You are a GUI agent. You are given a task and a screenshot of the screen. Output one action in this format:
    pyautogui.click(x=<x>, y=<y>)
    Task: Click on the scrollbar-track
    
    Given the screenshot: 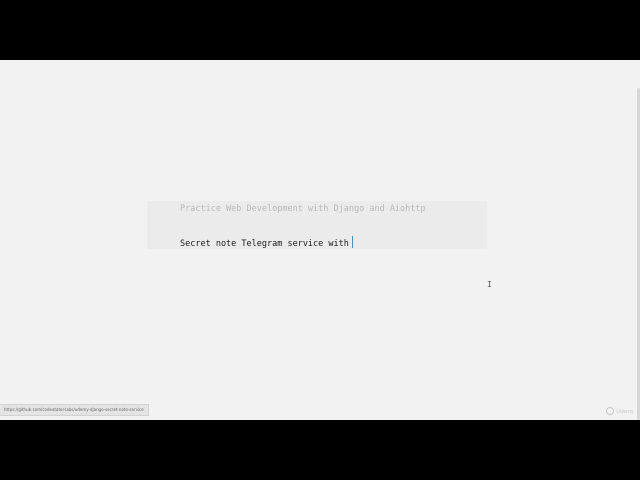 What is the action you would take?
    pyautogui.click(x=638, y=240)
    